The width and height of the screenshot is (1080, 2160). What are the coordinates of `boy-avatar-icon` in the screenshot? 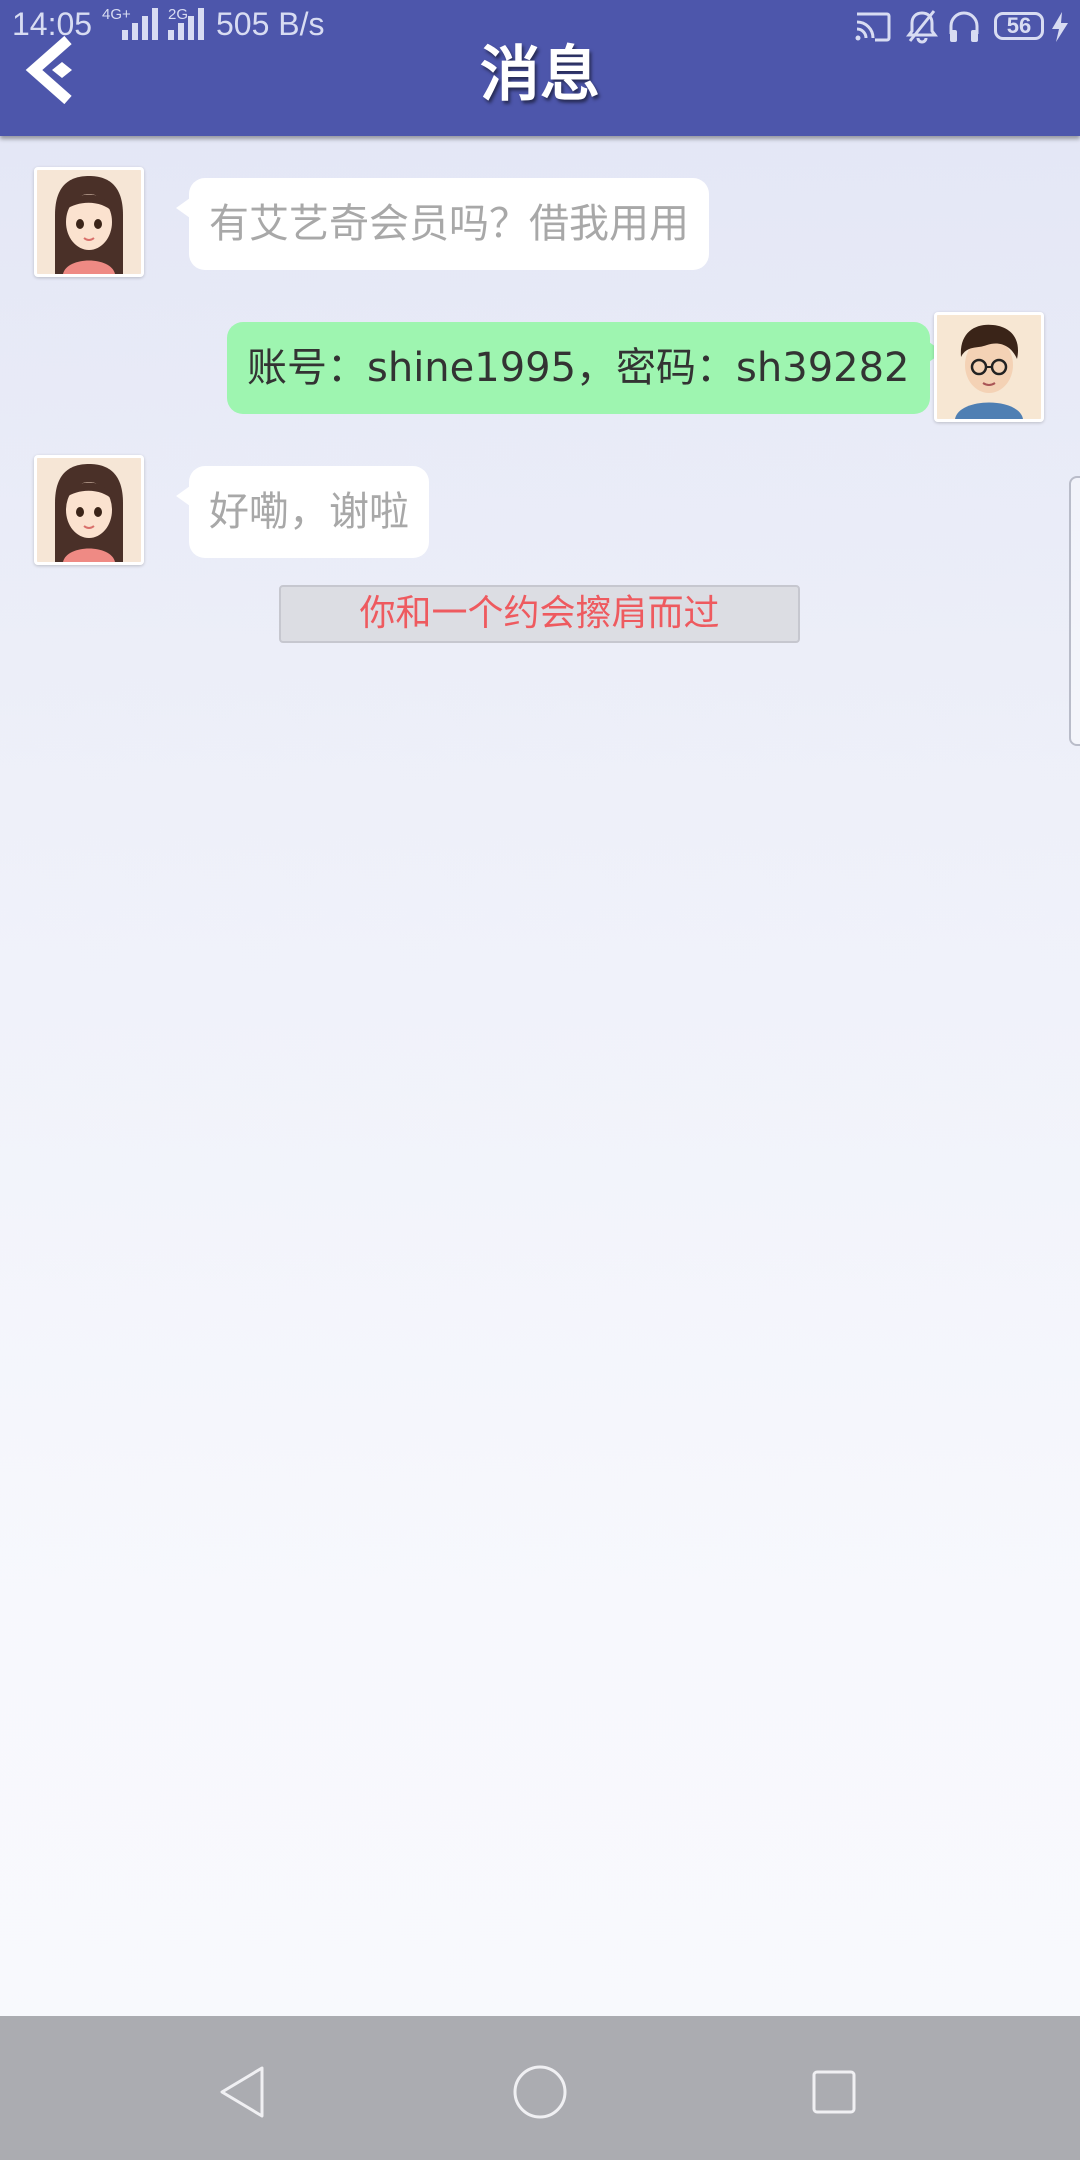 It's located at (989, 367).